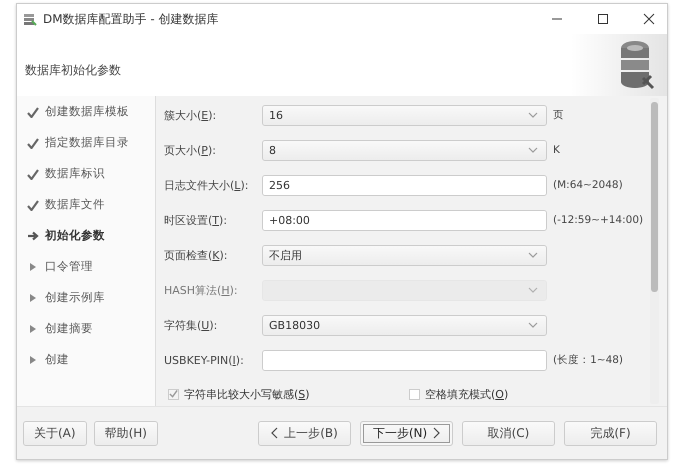  What do you see at coordinates (588, 360) in the screenshot?
I see `unit-label: (长度：1~48)` at bounding box center [588, 360].